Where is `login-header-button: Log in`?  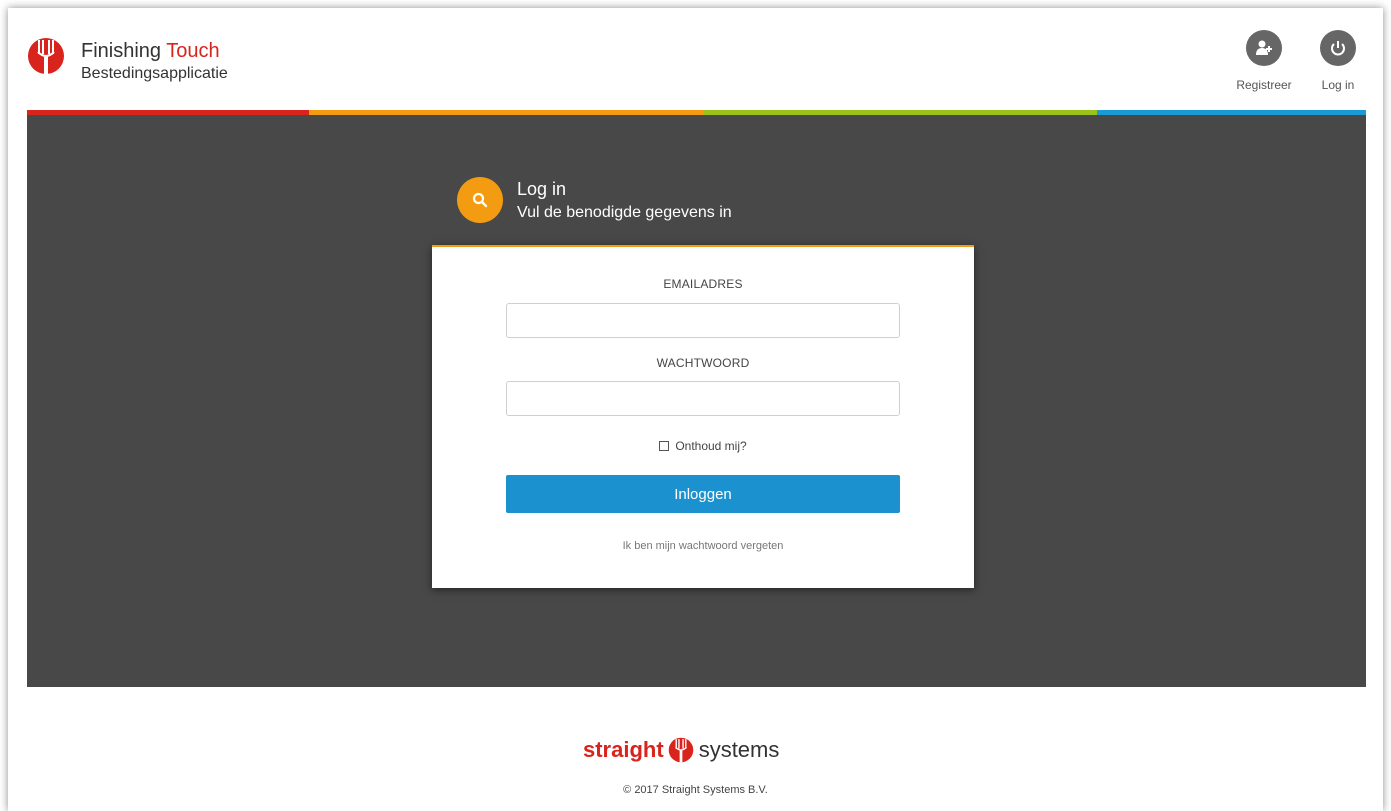
login-header-button: Log in is located at coordinates (1338, 61).